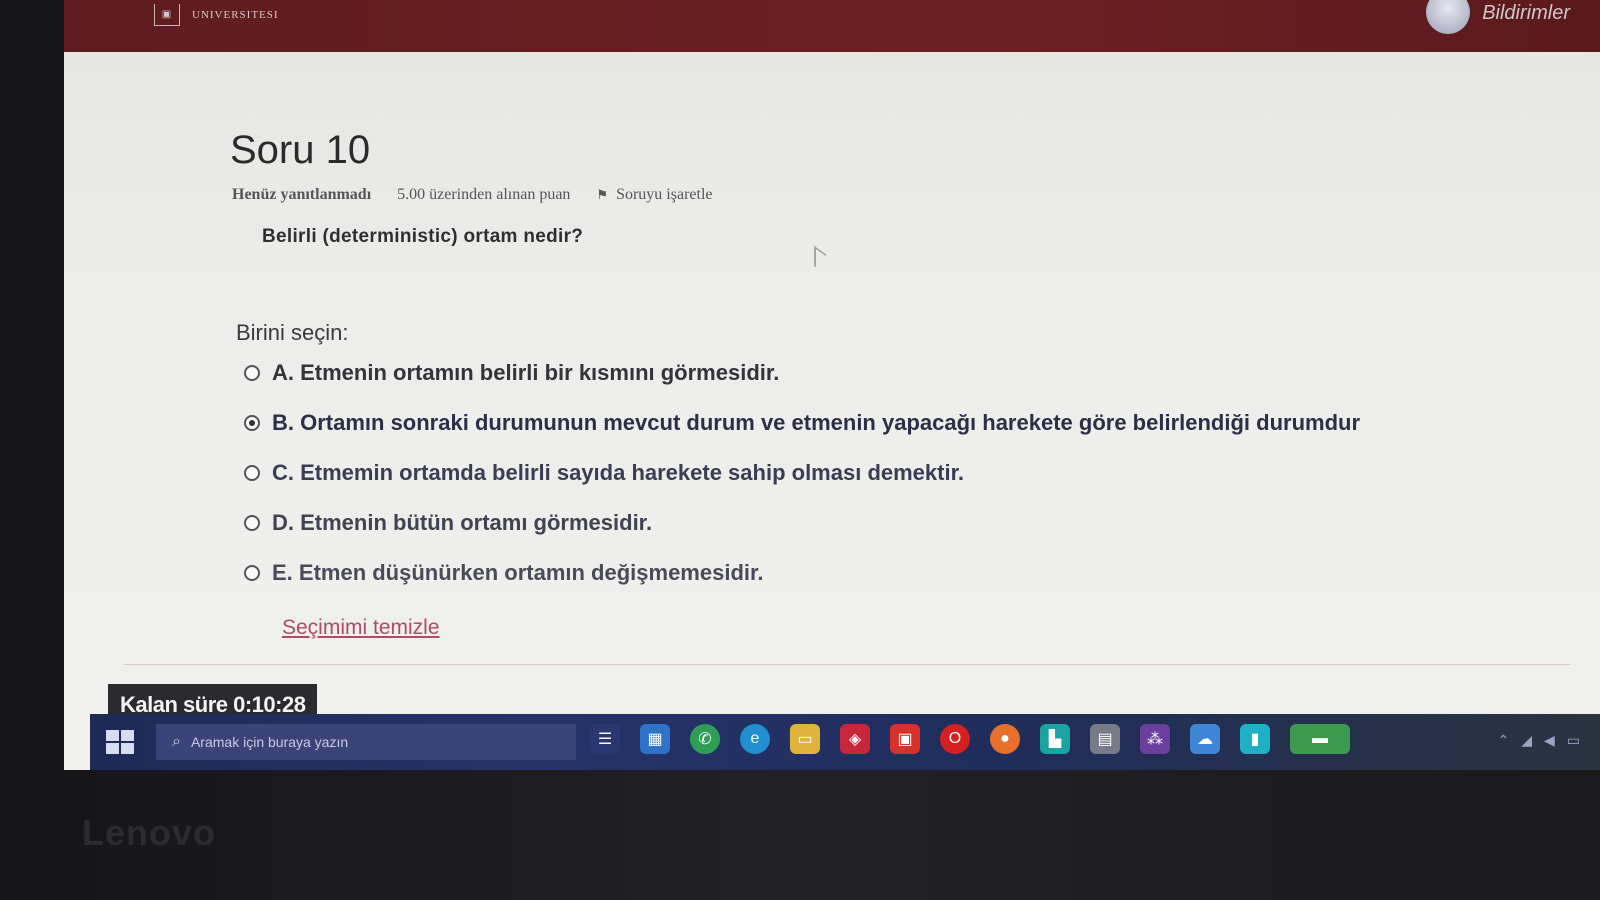  What do you see at coordinates (1255, 739) in the screenshot?
I see `app-cyan-icon: ▮` at bounding box center [1255, 739].